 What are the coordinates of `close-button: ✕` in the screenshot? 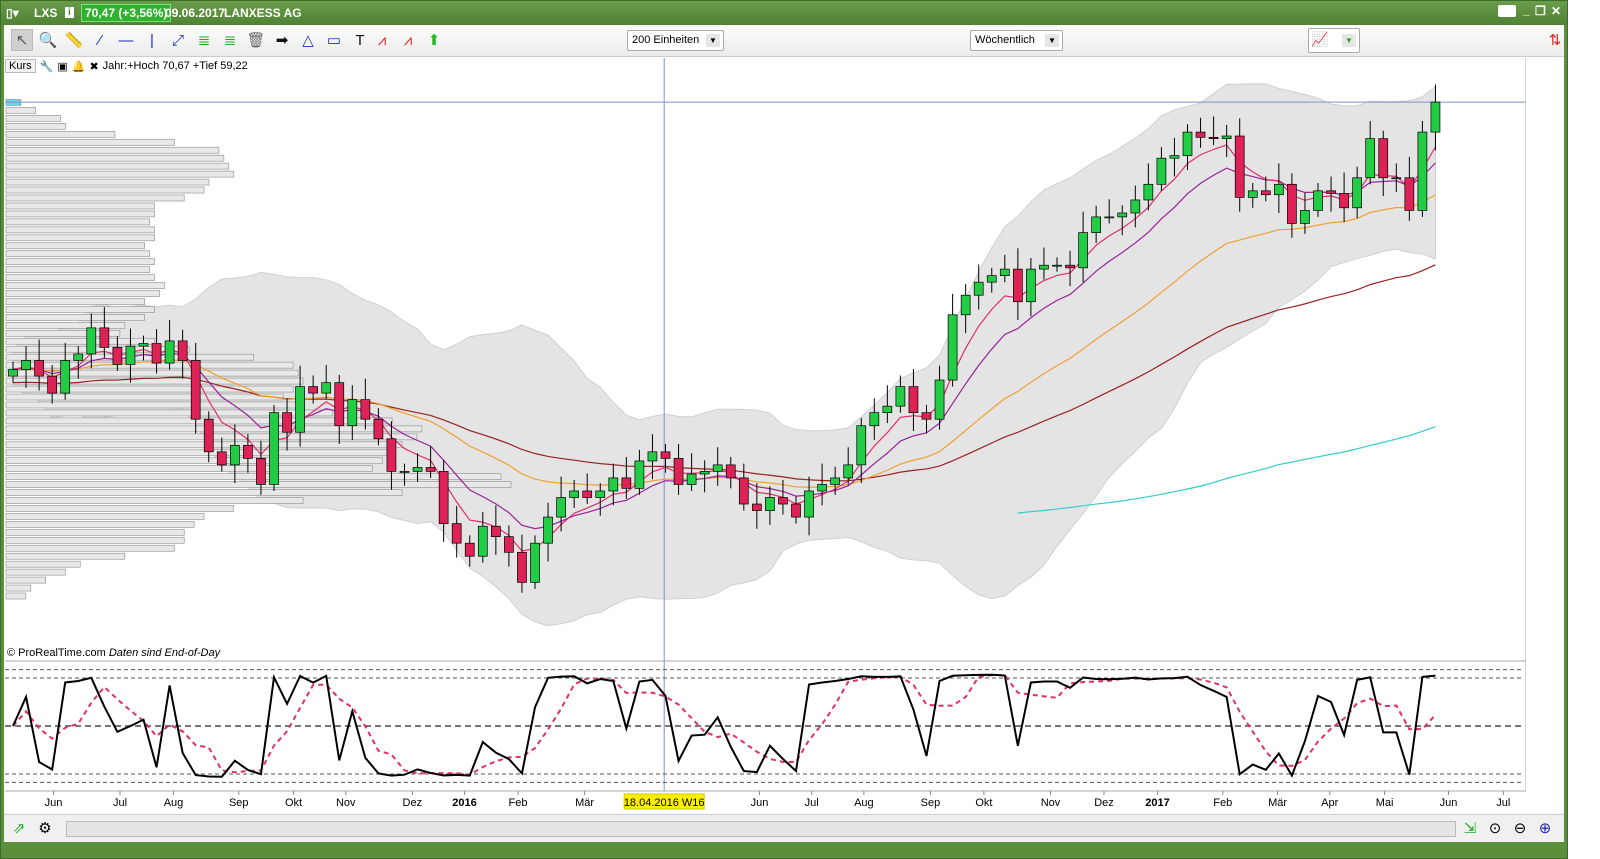 It's located at (1556, 11).